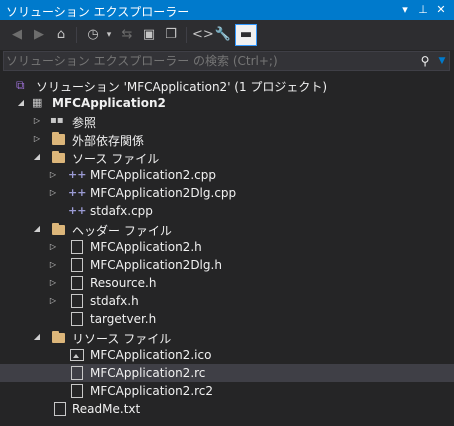 Image resolution: width=454 pixels, height=426 pixels. What do you see at coordinates (60, 409) in the screenshot?
I see `text-file-icon` at bounding box center [60, 409].